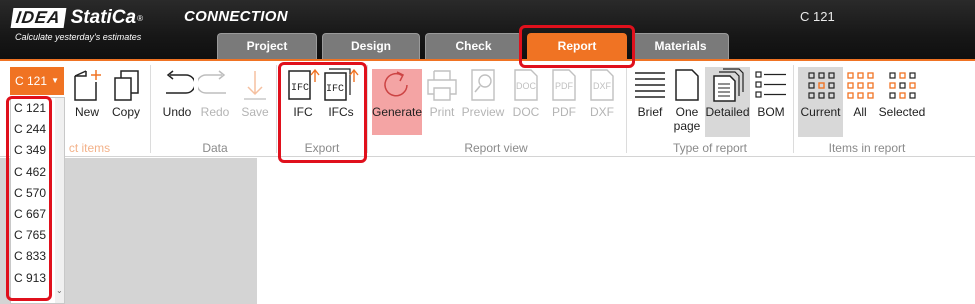 The height and width of the screenshot is (304, 975). Describe the element at coordinates (322, 112) in the screenshot. I see `export-group-highlight` at that location.